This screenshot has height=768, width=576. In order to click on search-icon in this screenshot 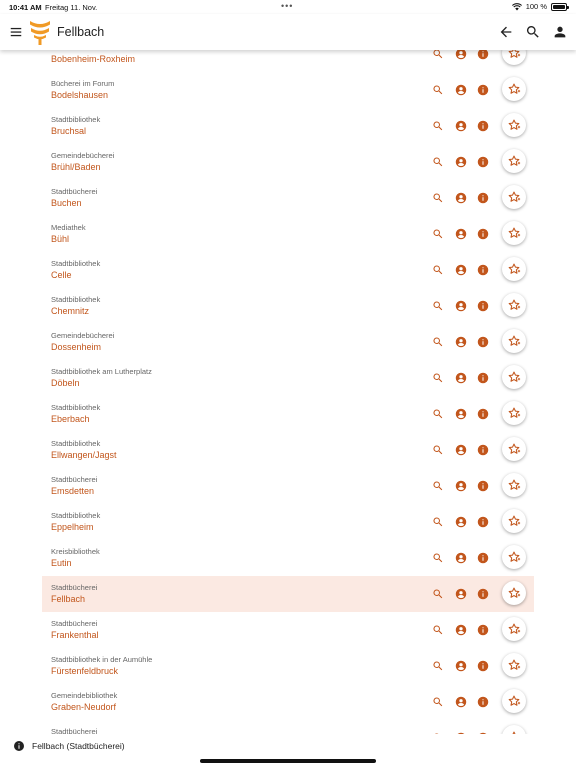, I will do `click(533, 32)`.